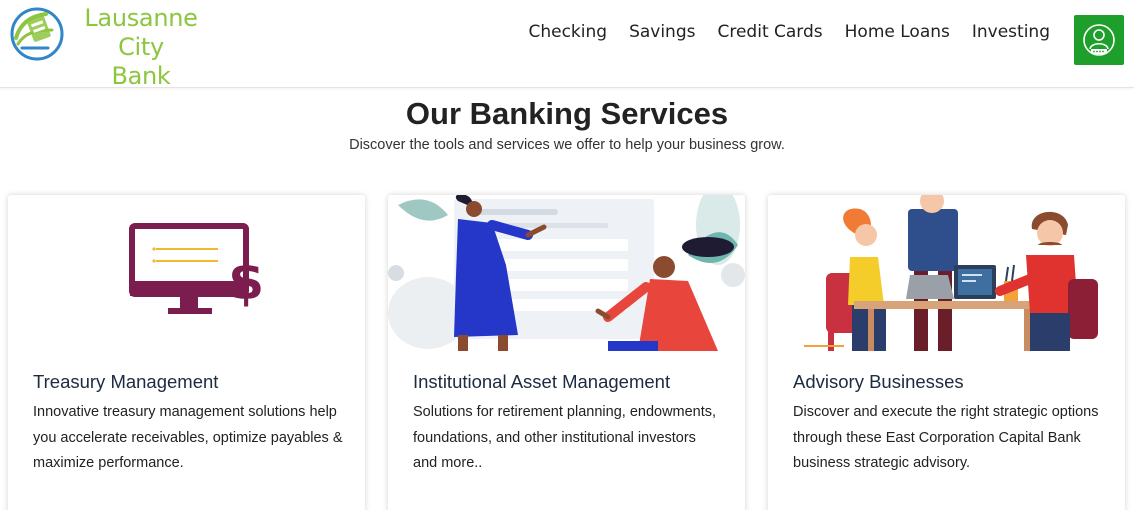 The height and width of the screenshot is (510, 1134). What do you see at coordinates (196, 268) in the screenshot?
I see `monitor-dollar-icon: $` at bounding box center [196, 268].